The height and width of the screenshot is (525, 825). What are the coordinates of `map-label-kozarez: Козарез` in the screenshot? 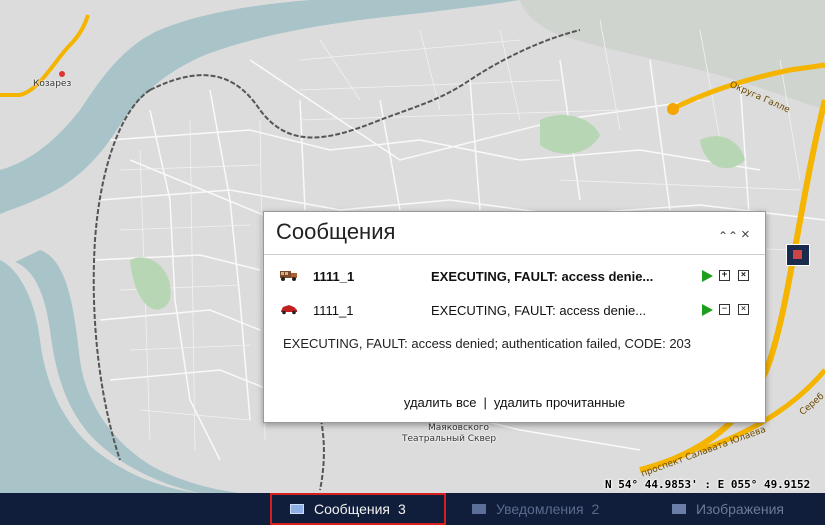 It's located at (52, 84).